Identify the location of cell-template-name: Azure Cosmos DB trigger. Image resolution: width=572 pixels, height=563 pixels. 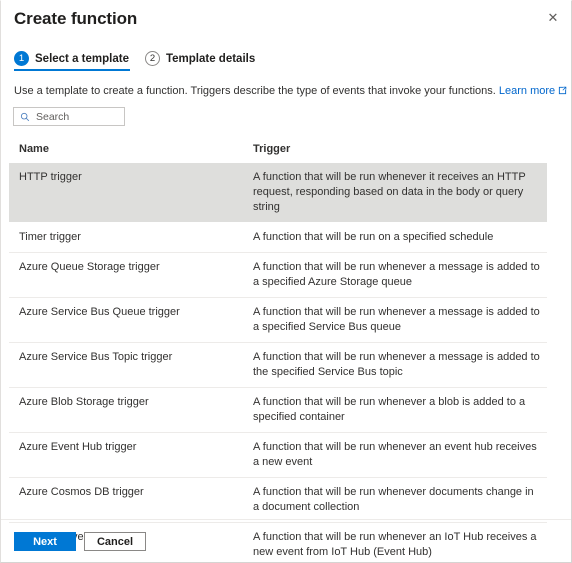
(81, 492).